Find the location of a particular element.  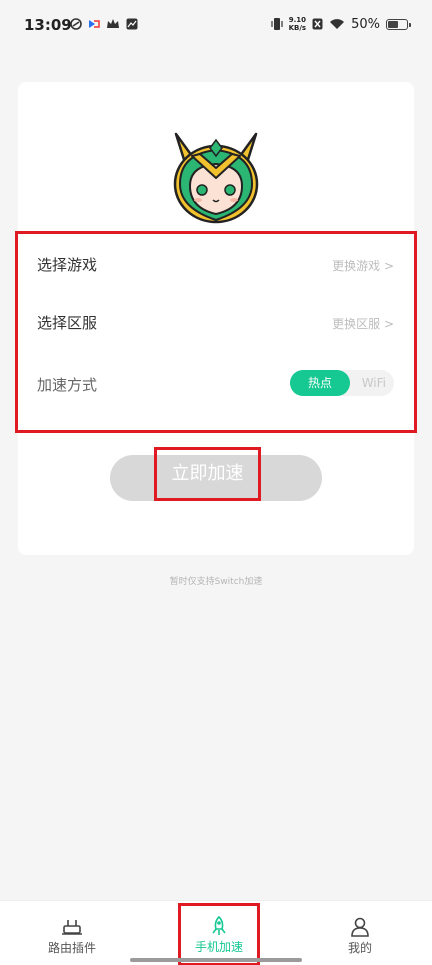

select-server-row: 选择区服 更换区服 > is located at coordinates (216, 323).